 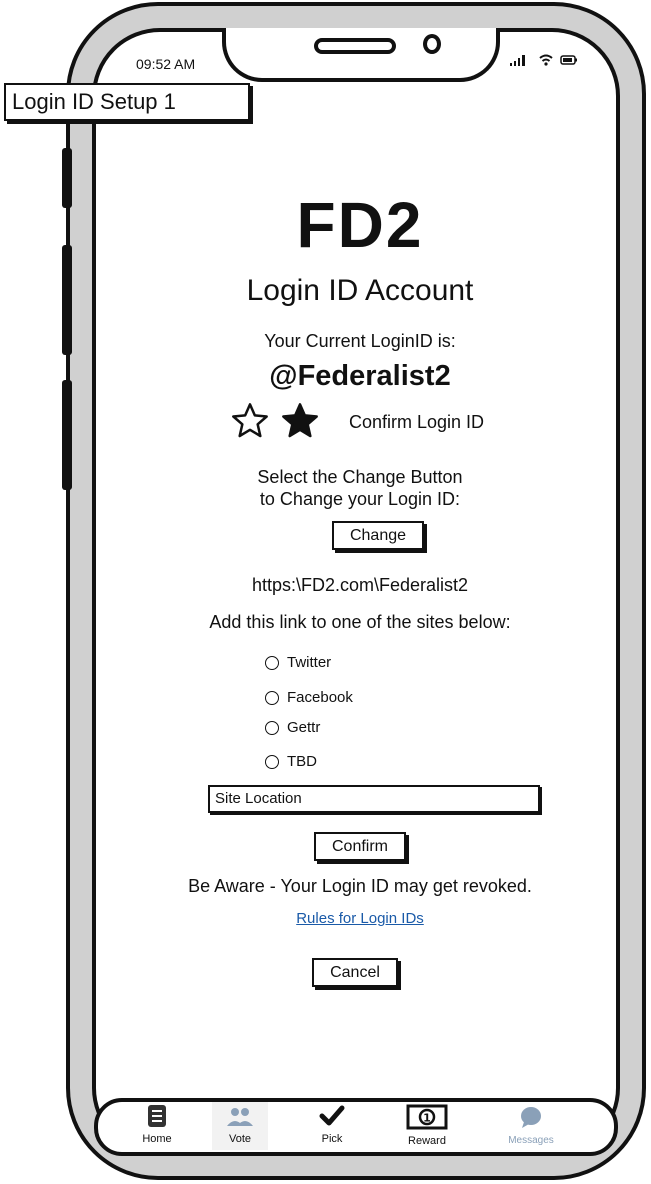 I want to click on instruction-line: Select the Change Button, so click(x=360, y=477).